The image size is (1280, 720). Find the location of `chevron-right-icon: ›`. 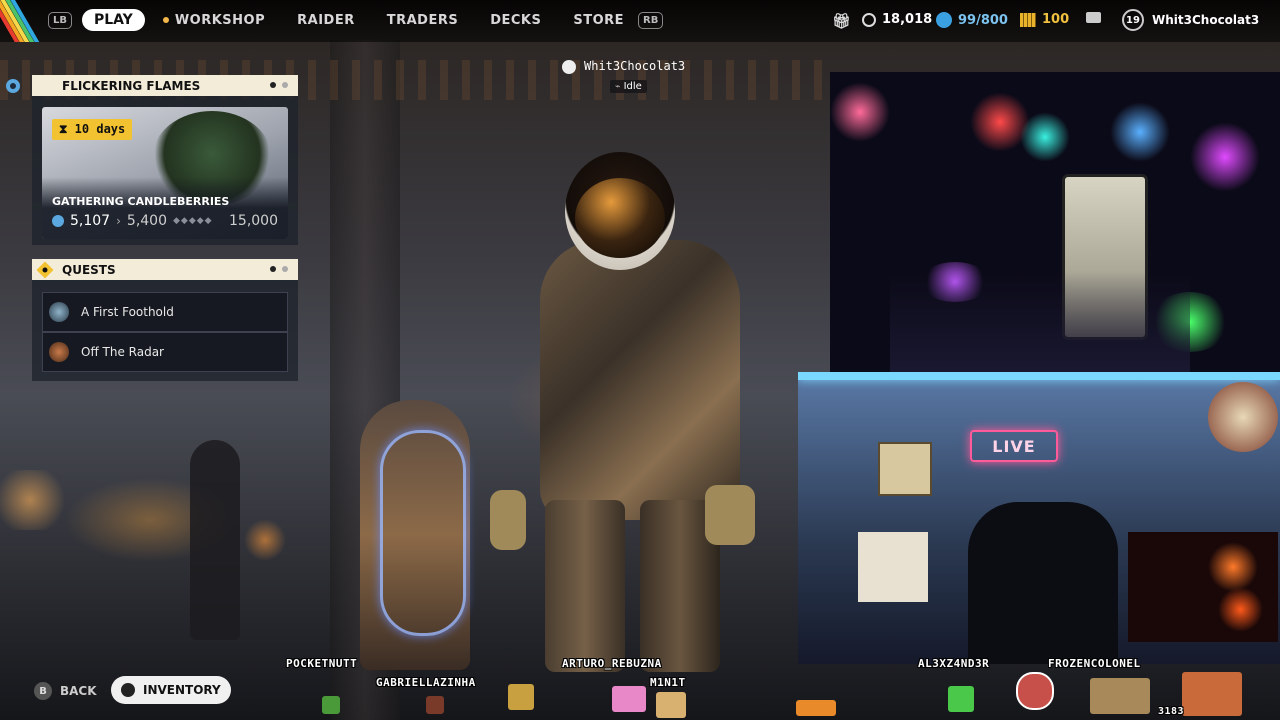

chevron-right-icon: › is located at coordinates (118, 221).